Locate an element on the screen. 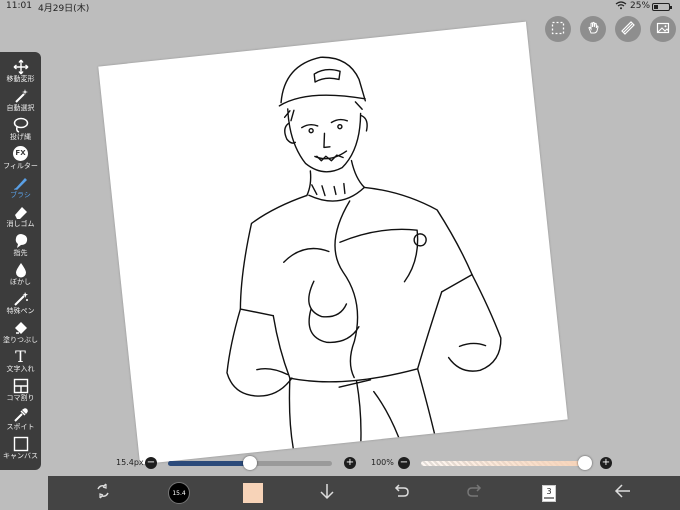 The image size is (680, 510). tool-label: 自動選択 is located at coordinates (20, 108).